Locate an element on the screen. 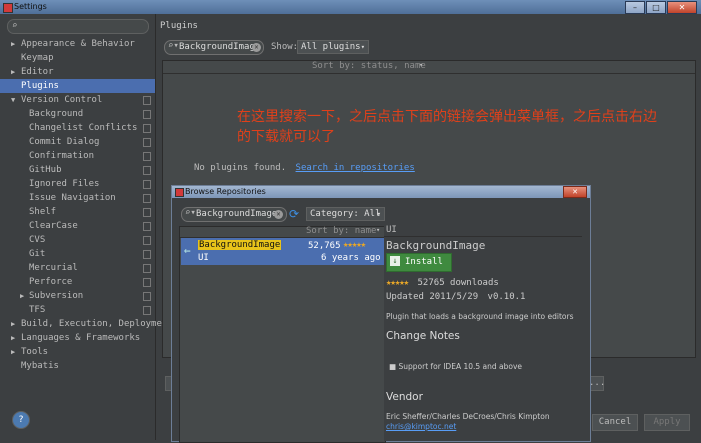 The height and width of the screenshot is (443, 701). sidebar-item-label: Commit Dialog is located at coordinates (64, 142).